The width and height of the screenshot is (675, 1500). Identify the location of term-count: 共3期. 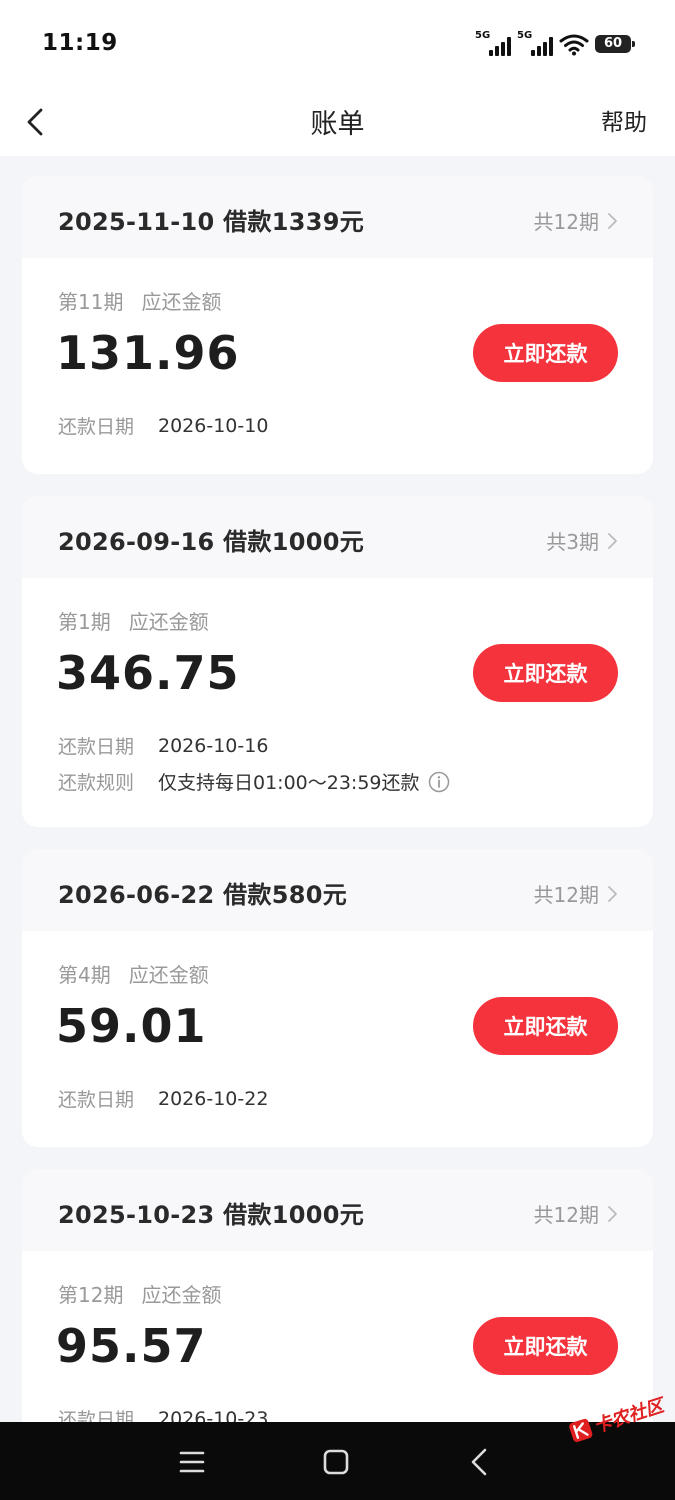
(582, 540).